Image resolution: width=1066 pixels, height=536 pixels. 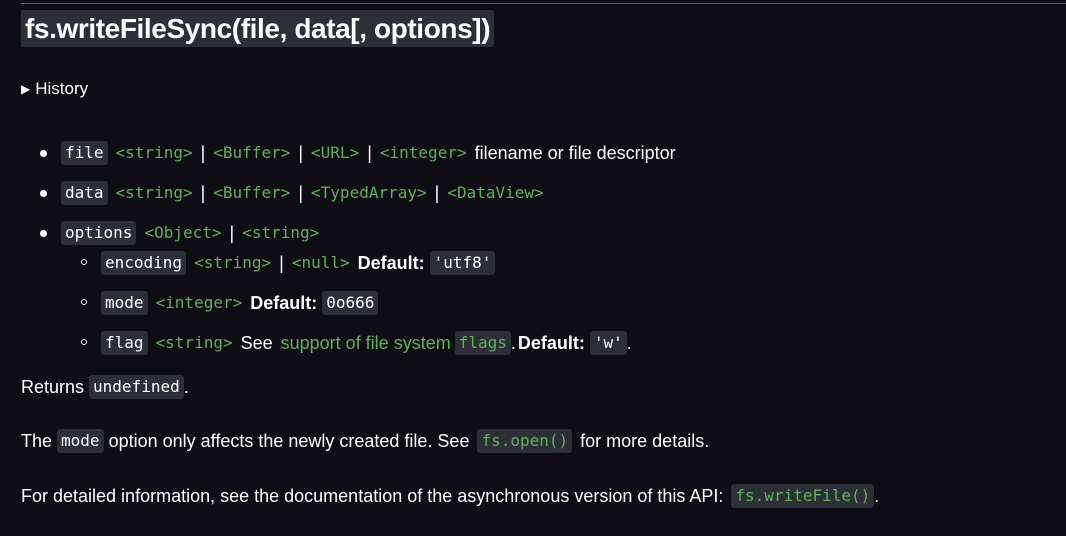 I want to click on note-text: for more details., so click(x=645, y=441).